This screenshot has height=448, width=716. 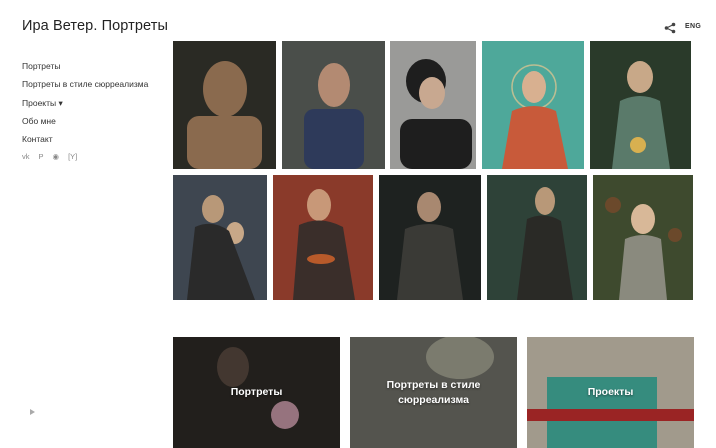 I want to click on social-links: vk P ◉ [Y], so click(x=49, y=156).